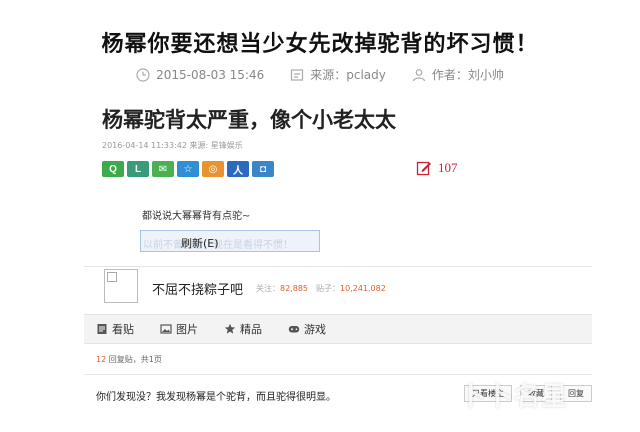 The width and height of the screenshot is (640, 432). Describe the element at coordinates (143, 74) in the screenshot. I see `clock-icon` at that location.